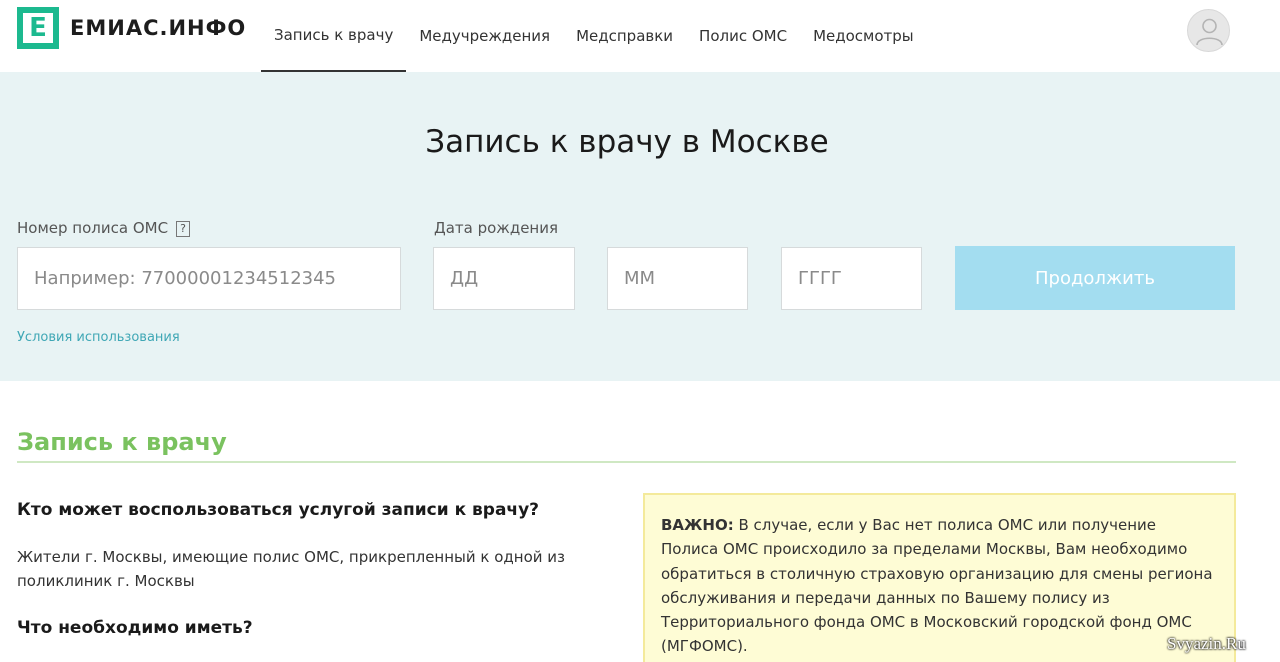 Image resolution: width=1280 pixels, height=662 pixels. What do you see at coordinates (334, 36) in the screenshot?
I see `nav-item-appointment: Запись к врачу` at bounding box center [334, 36].